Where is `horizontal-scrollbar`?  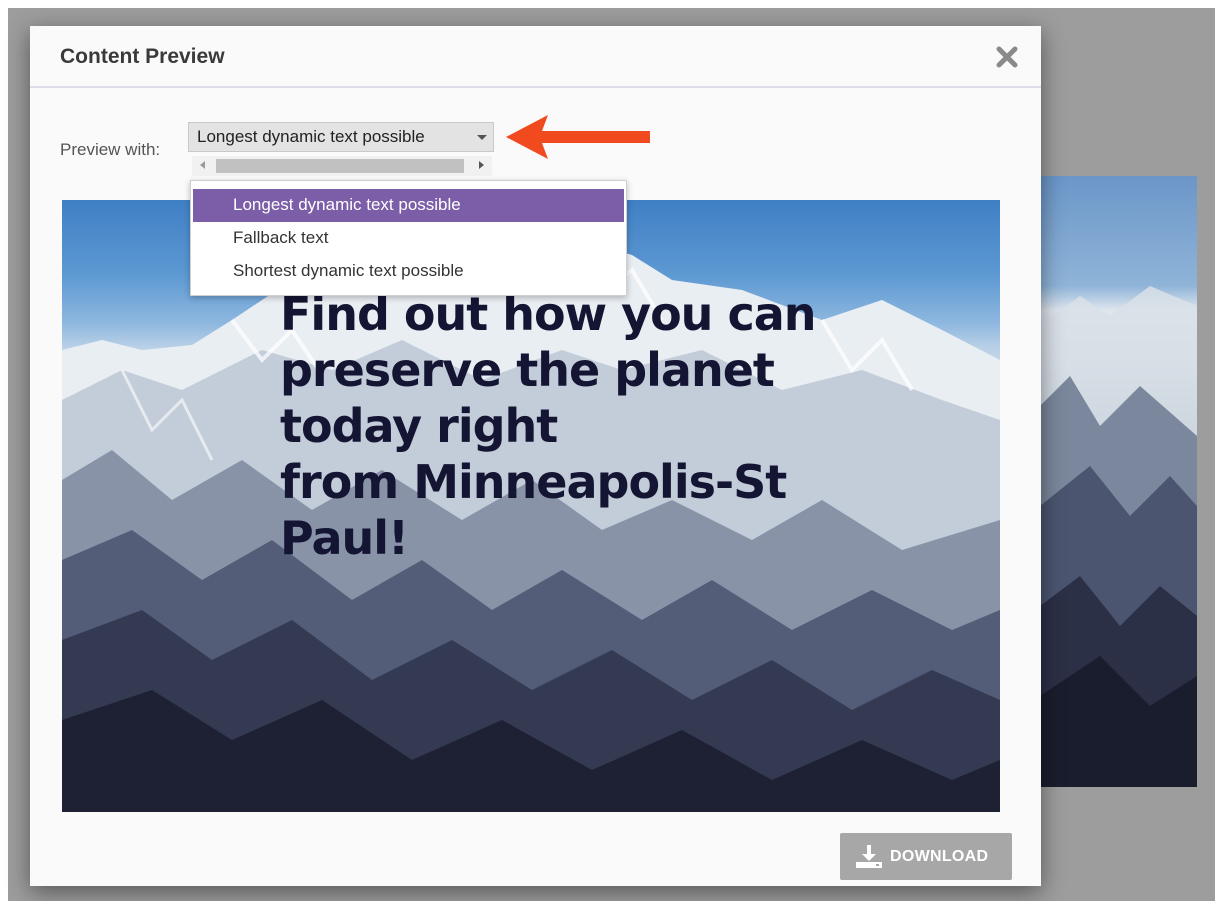
horizontal-scrollbar is located at coordinates (342, 166).